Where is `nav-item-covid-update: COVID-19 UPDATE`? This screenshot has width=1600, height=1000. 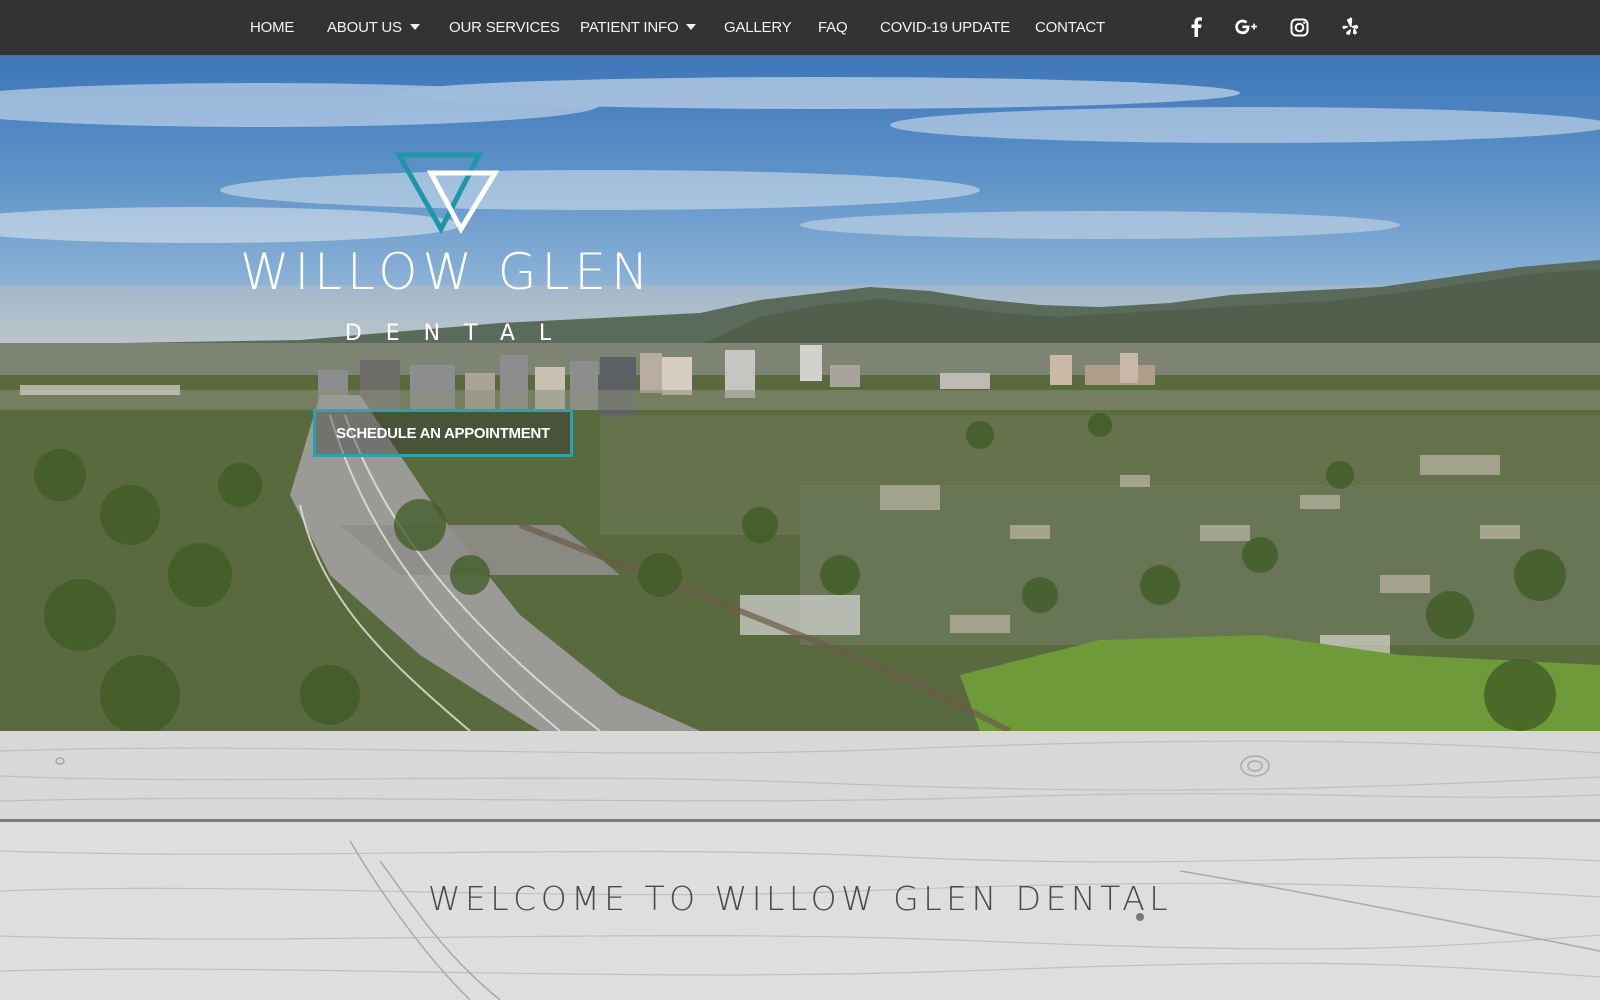
nav-item-covid-update: COVID-19 UPDATE is located at coordinates (945, 27).